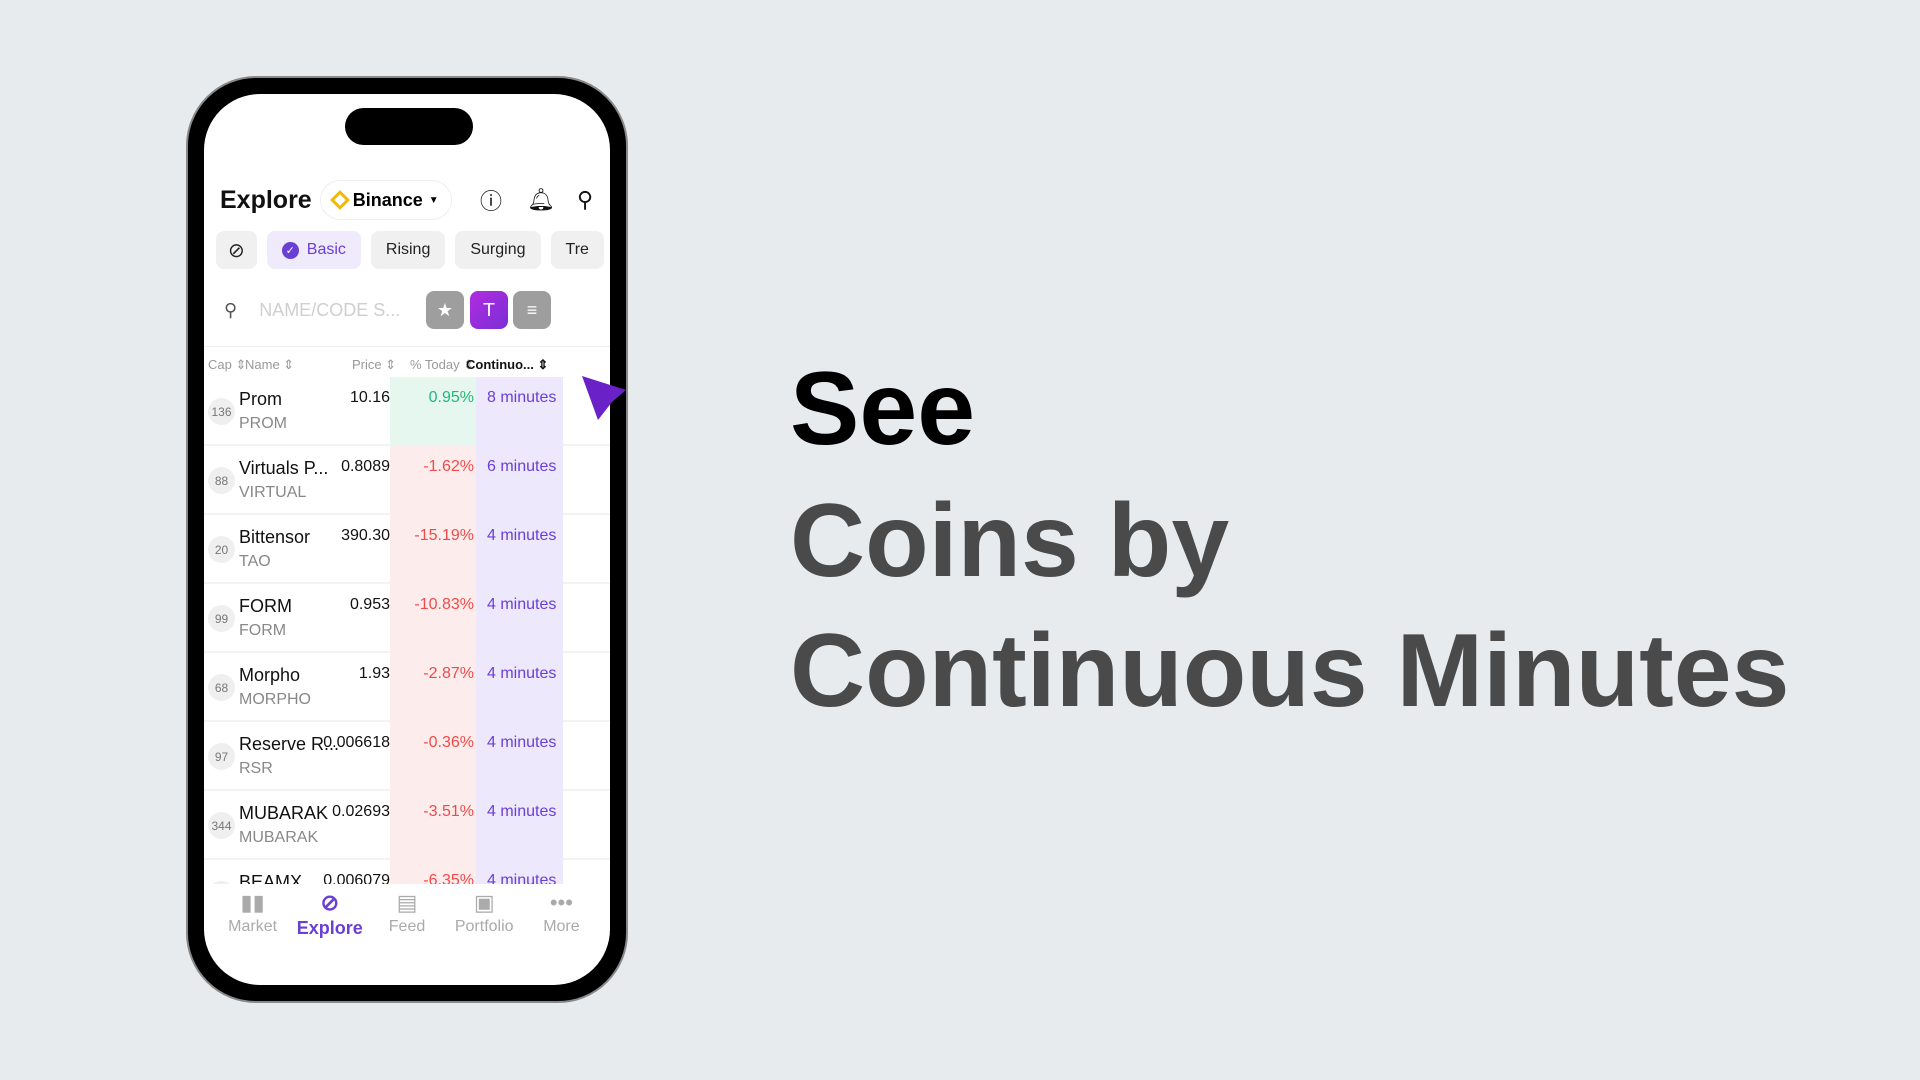 The image size is (1920, 1080). Describe the element at coordinates (290, 250) in the screenshot. I see `check-icon: ✓` at that location.